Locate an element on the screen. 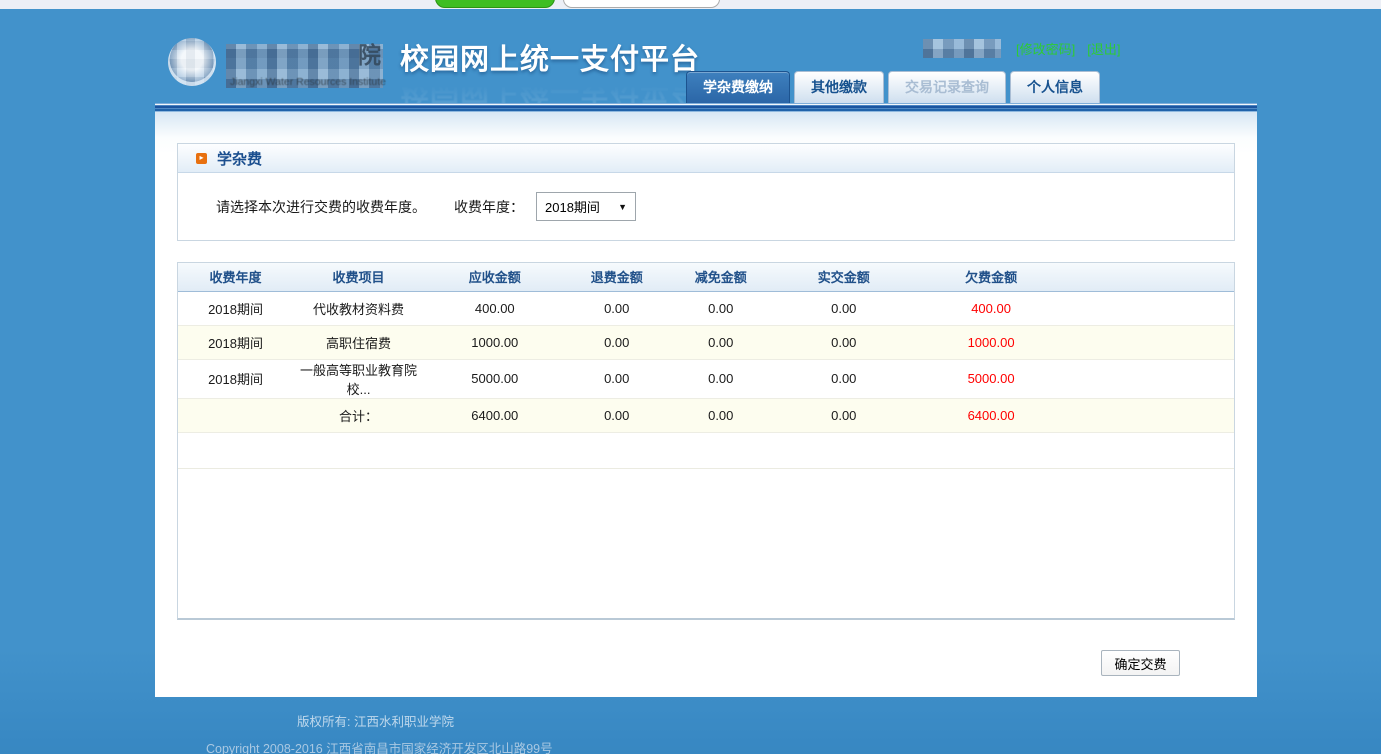 This screenshot has width=1381, height=754. section-title: 学杂费 is located at coordinates (240, 159).